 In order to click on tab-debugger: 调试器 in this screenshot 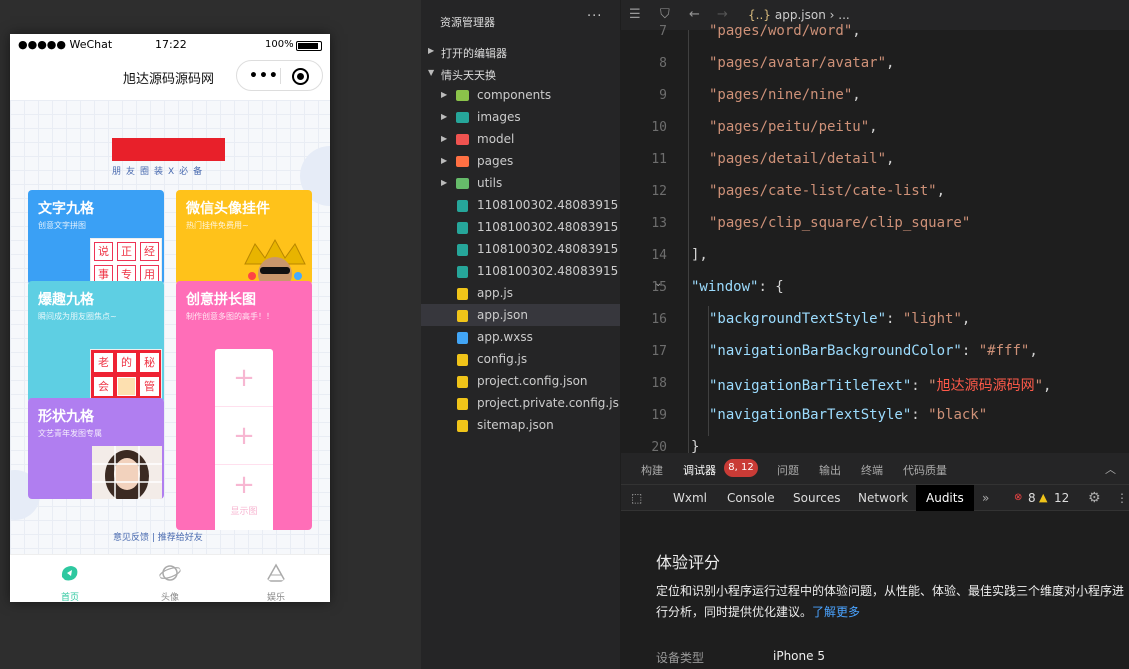, I will do `click(699, 470)`.